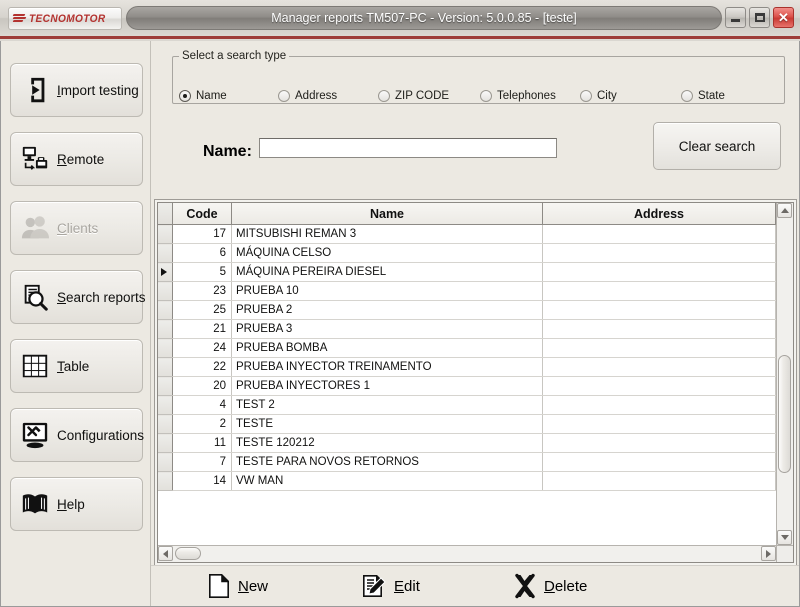 Image resolution: width=800 pixels, height=607 pixels. What do you see at coordinates (518, 96) in the screenshot?
I see `radio-telephones: Telephones` at bounding box center [518, 96].